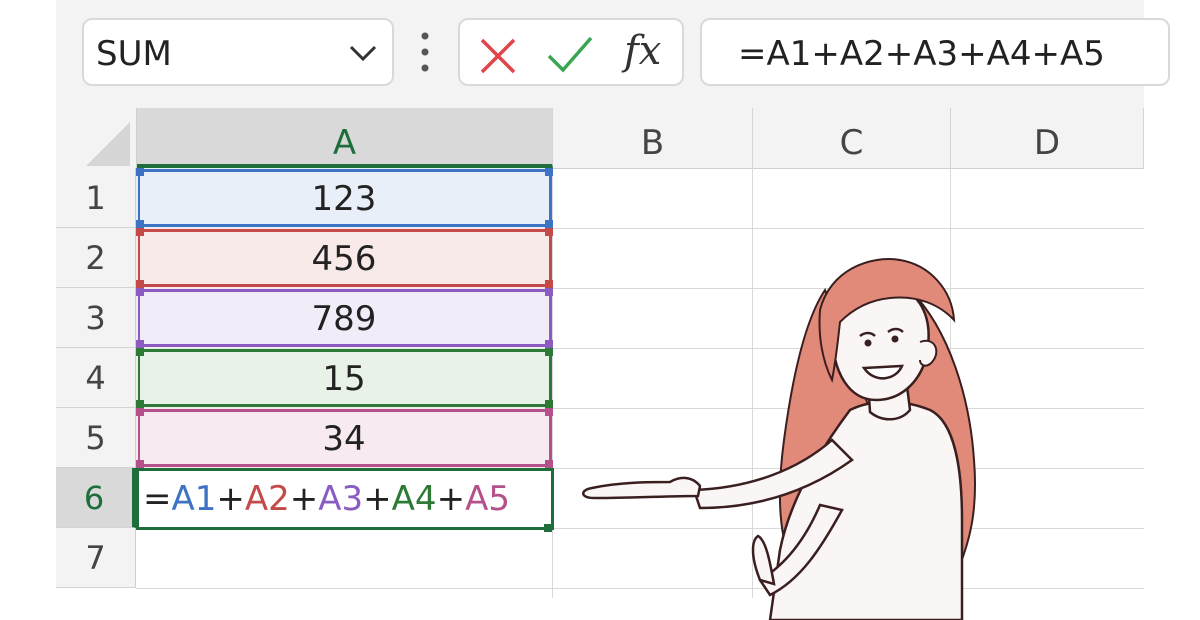 This screenshot has width=1200, height=620. I want to click on insert-function-button: fx, so click(642, 51).